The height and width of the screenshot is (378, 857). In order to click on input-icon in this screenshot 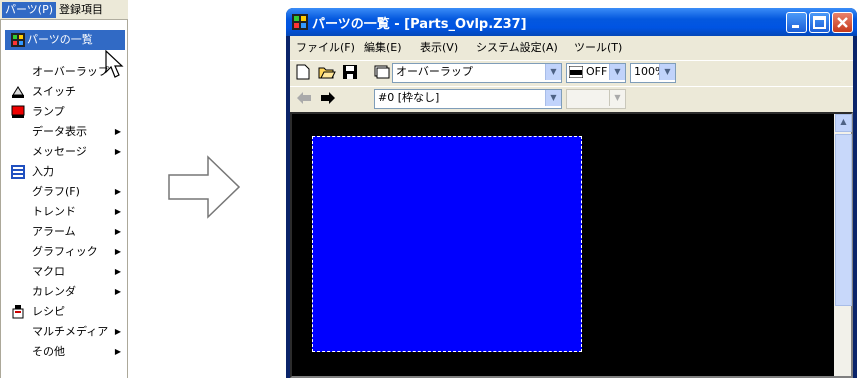, I will do `click(18, 172)`.